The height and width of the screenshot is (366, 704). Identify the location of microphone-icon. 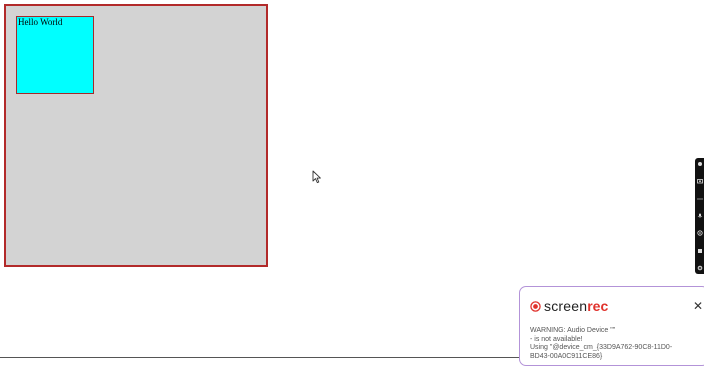
(700, 216).